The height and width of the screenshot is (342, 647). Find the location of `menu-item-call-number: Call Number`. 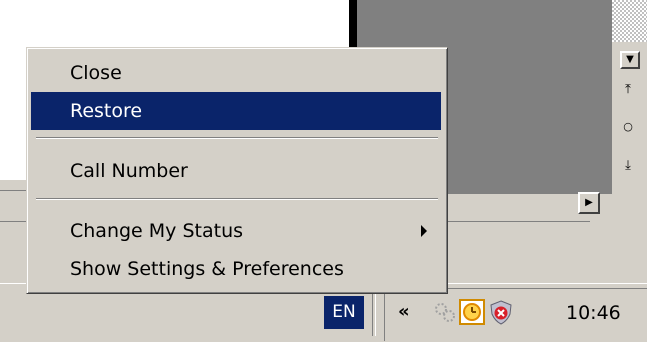

menu-item-call-number: Call Number is located at coordinates (236, 171).